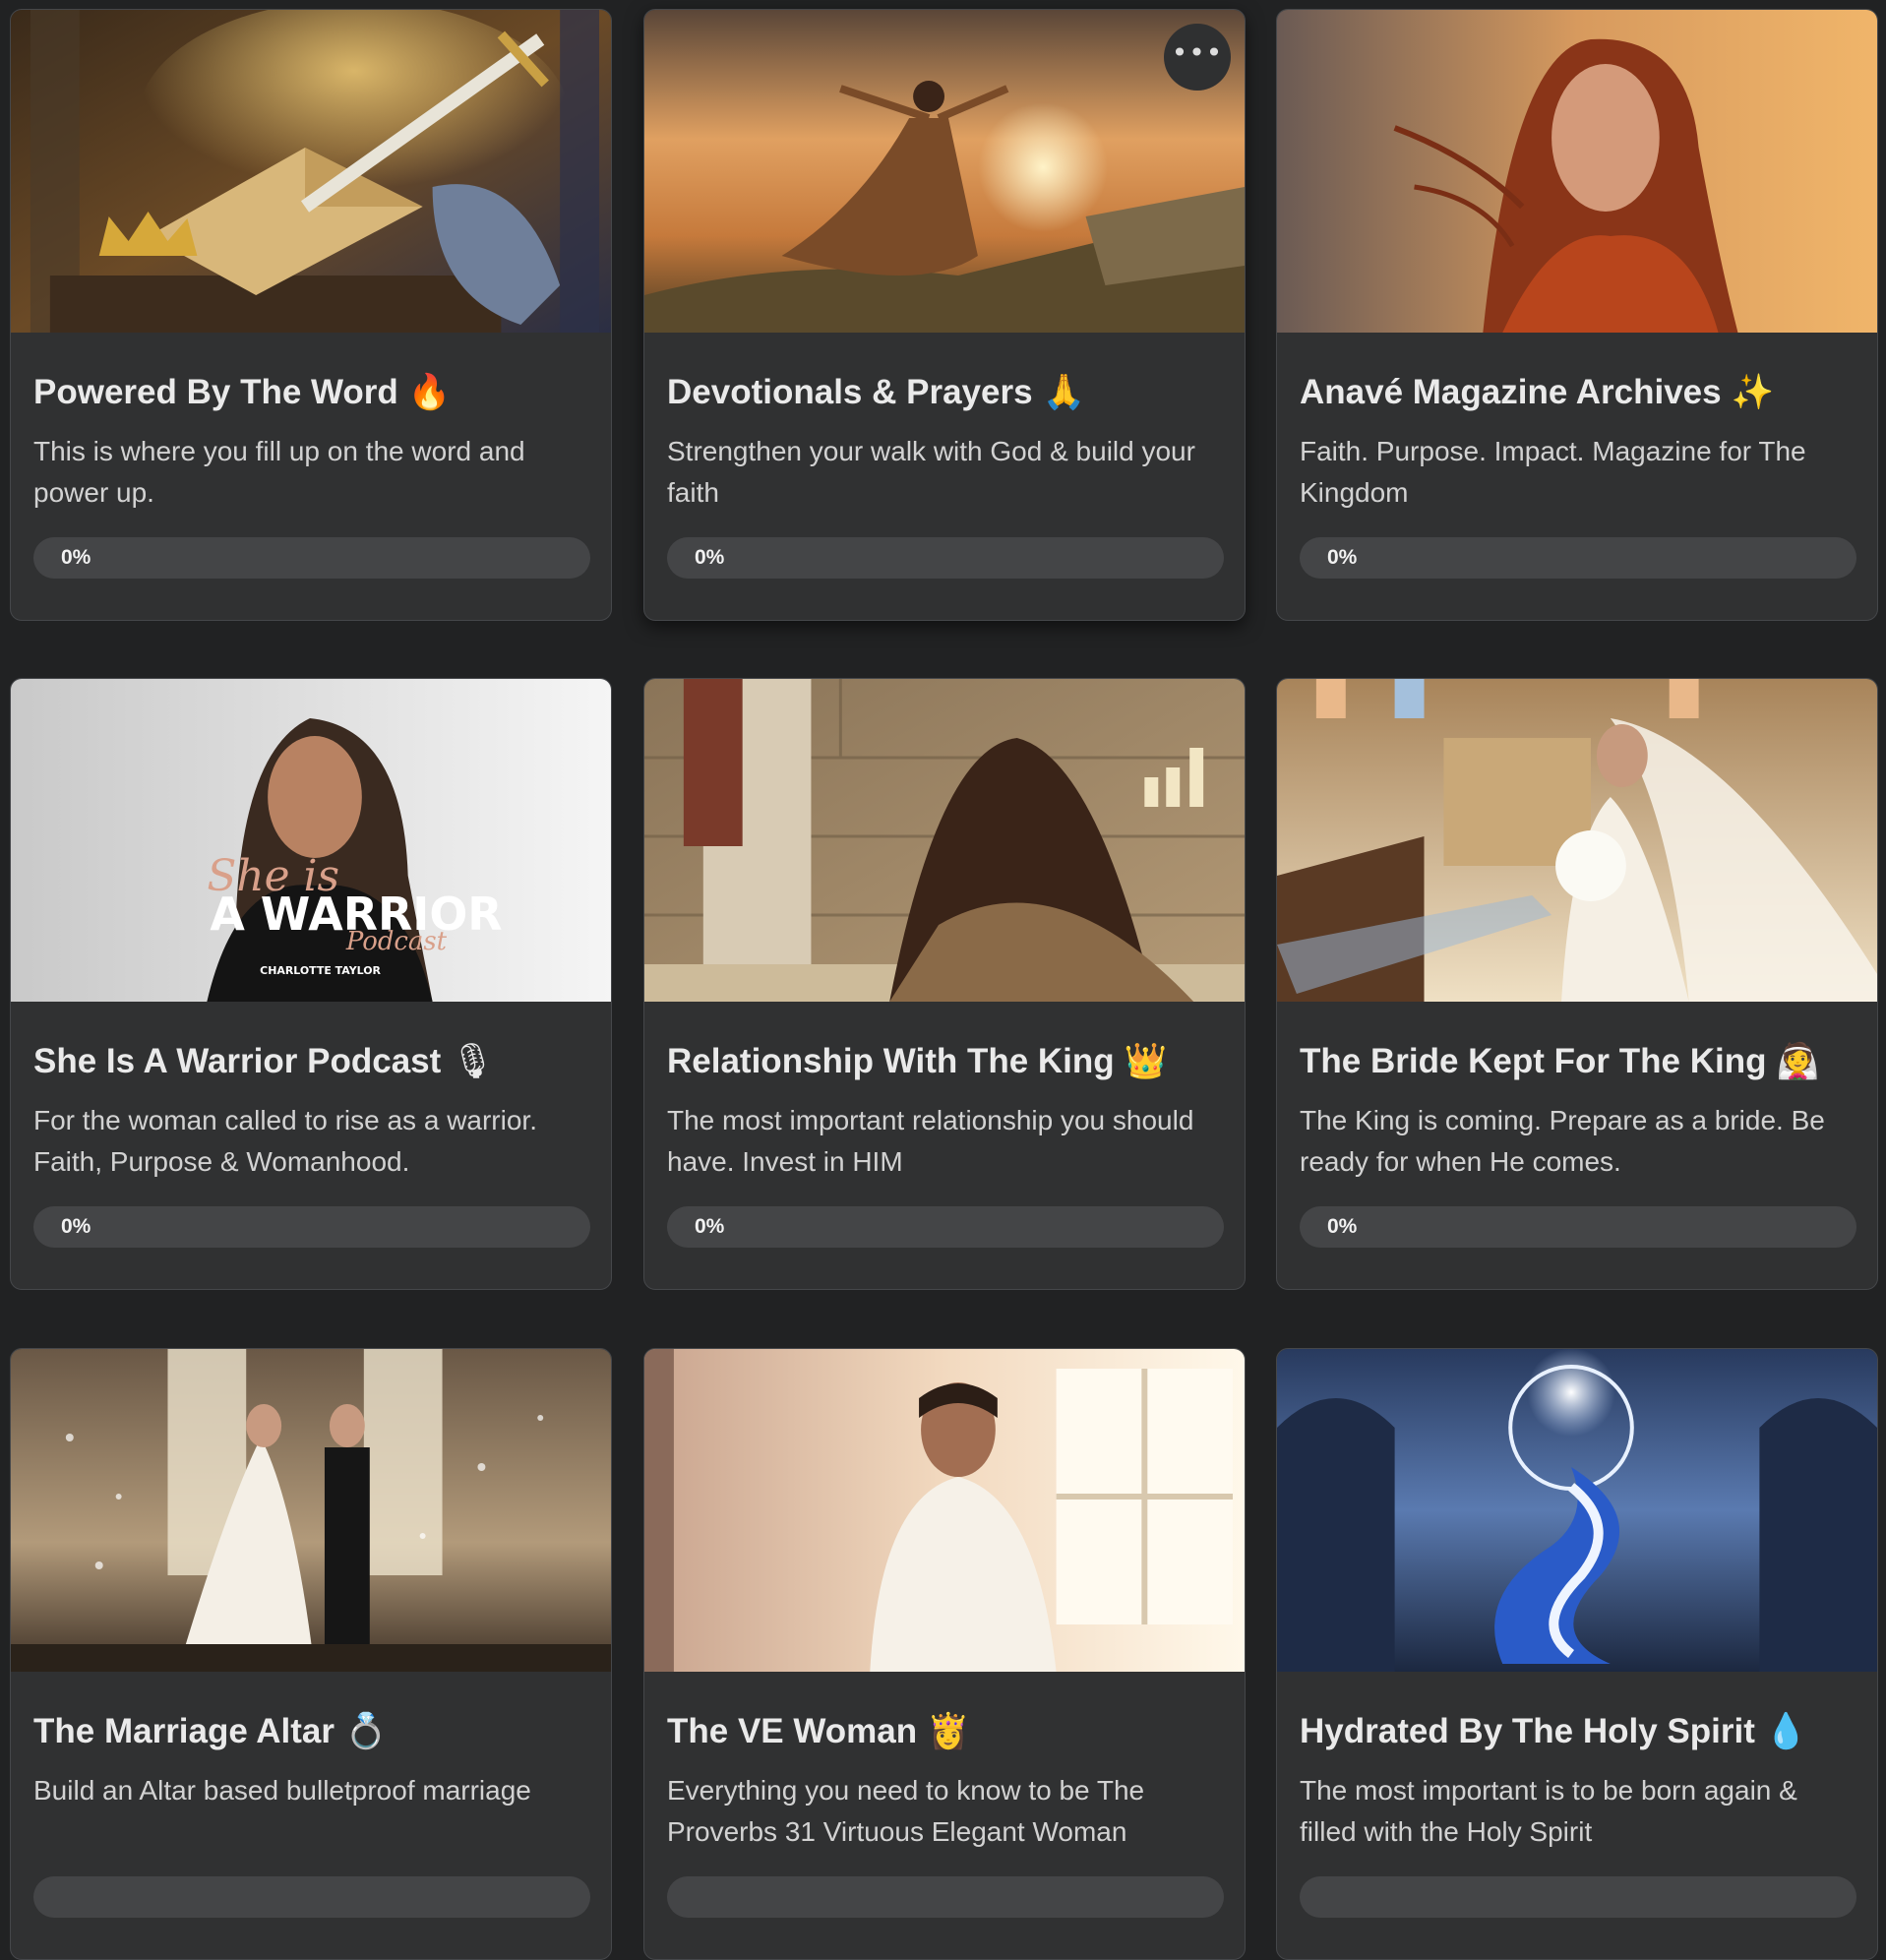 The height and width of the screenshot is (1960, 1886). I want to click on more-options-button: •••, so click(1197, 57).